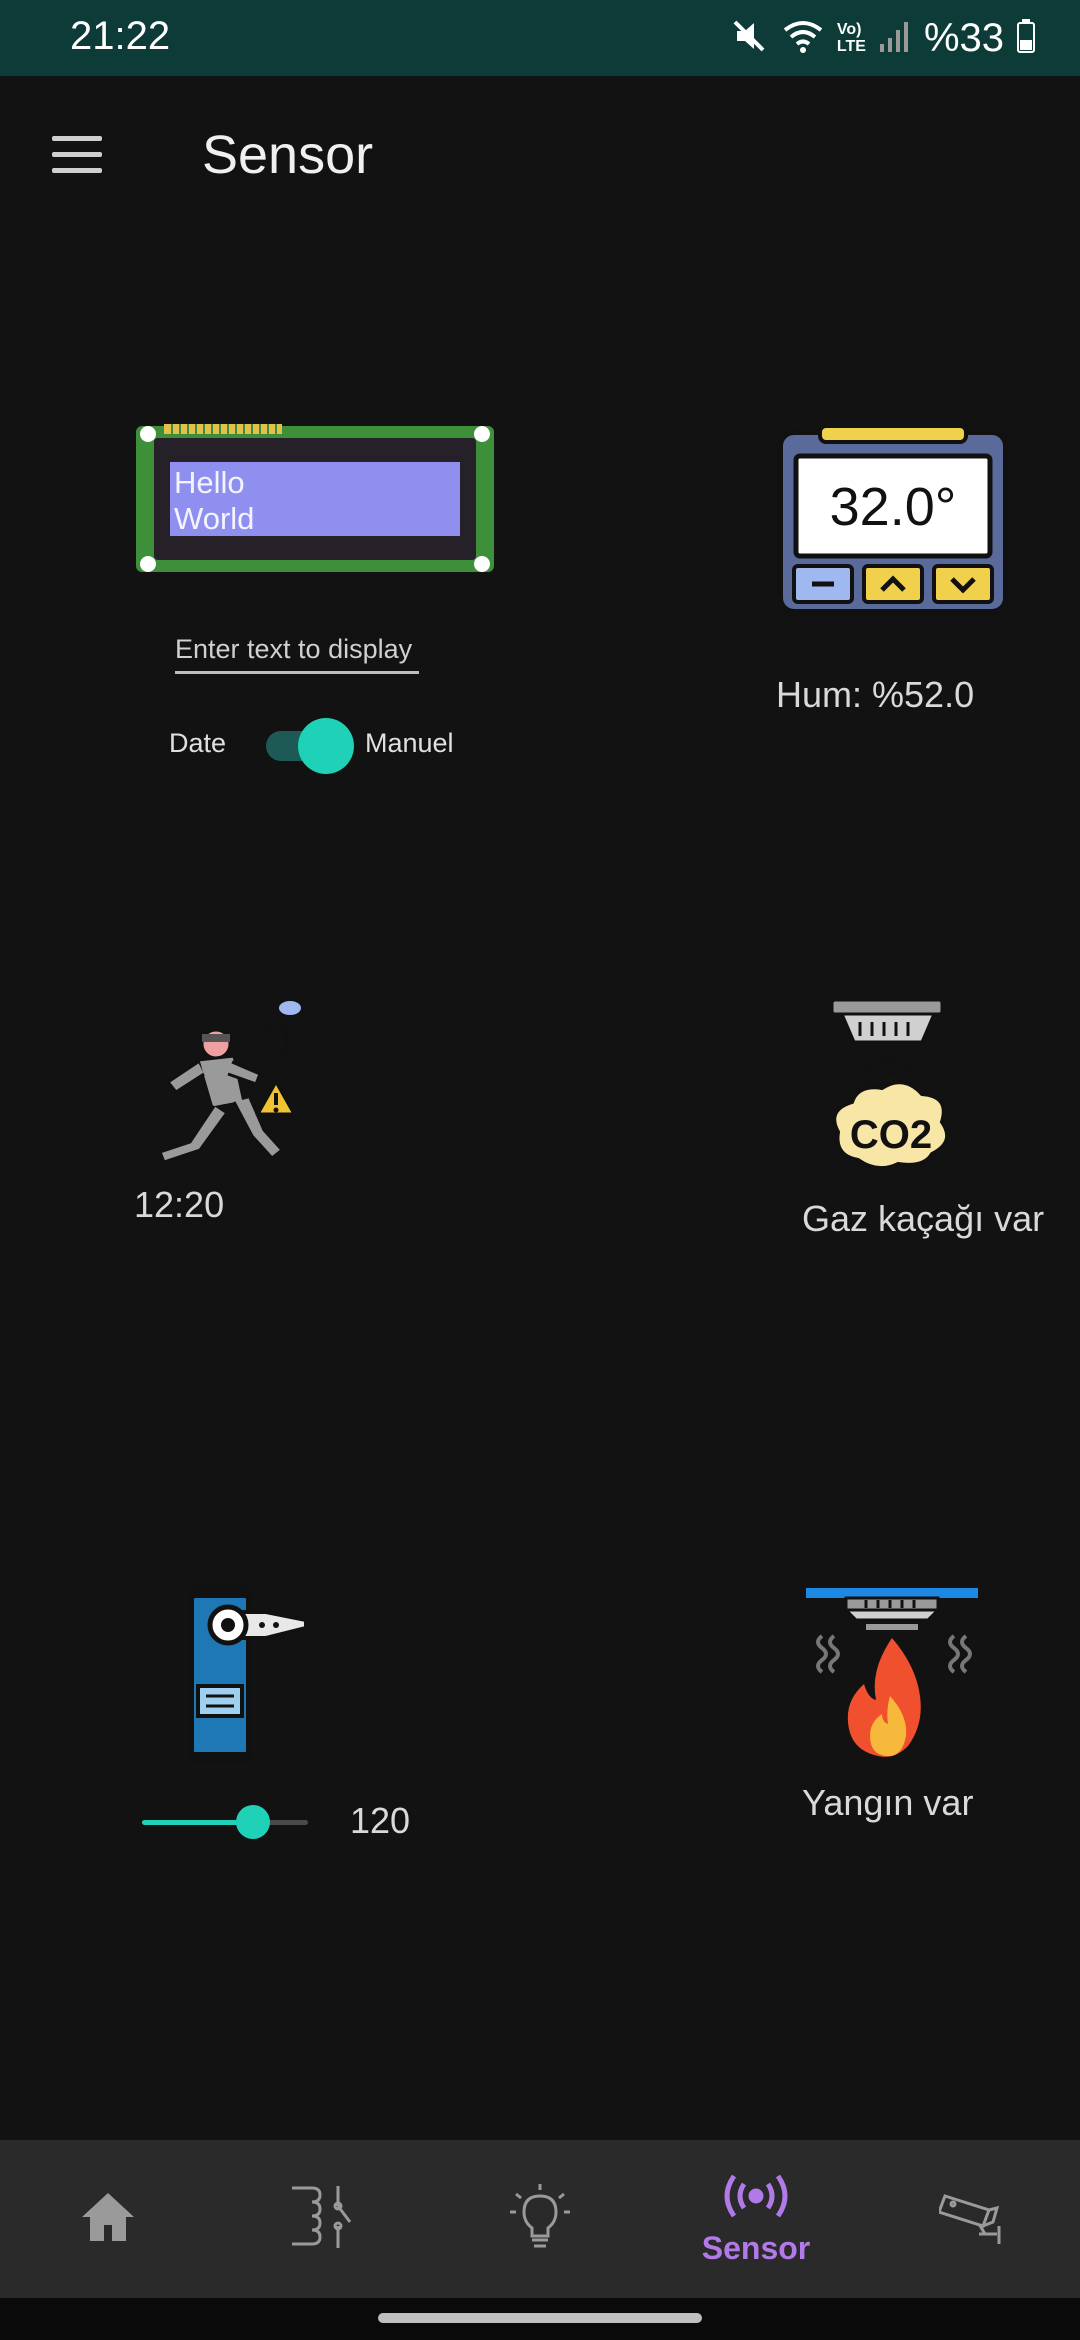 The width and height of the screenshot is (1080, 2340). Describe the element at coordinates (224, 1084) in the screenshot. I see `intruder-alarm-icon` at that location.